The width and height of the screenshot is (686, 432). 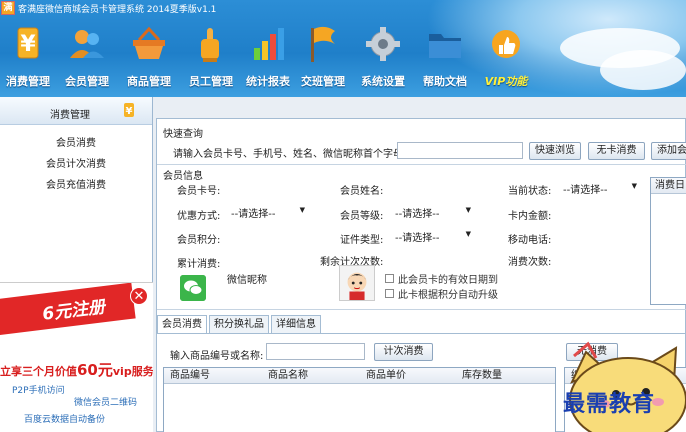 What do you see at coordinates (268, 212) in the screenshot?
I see `discount-select: --请选择-- ▼` at bounding box center [268, 212].